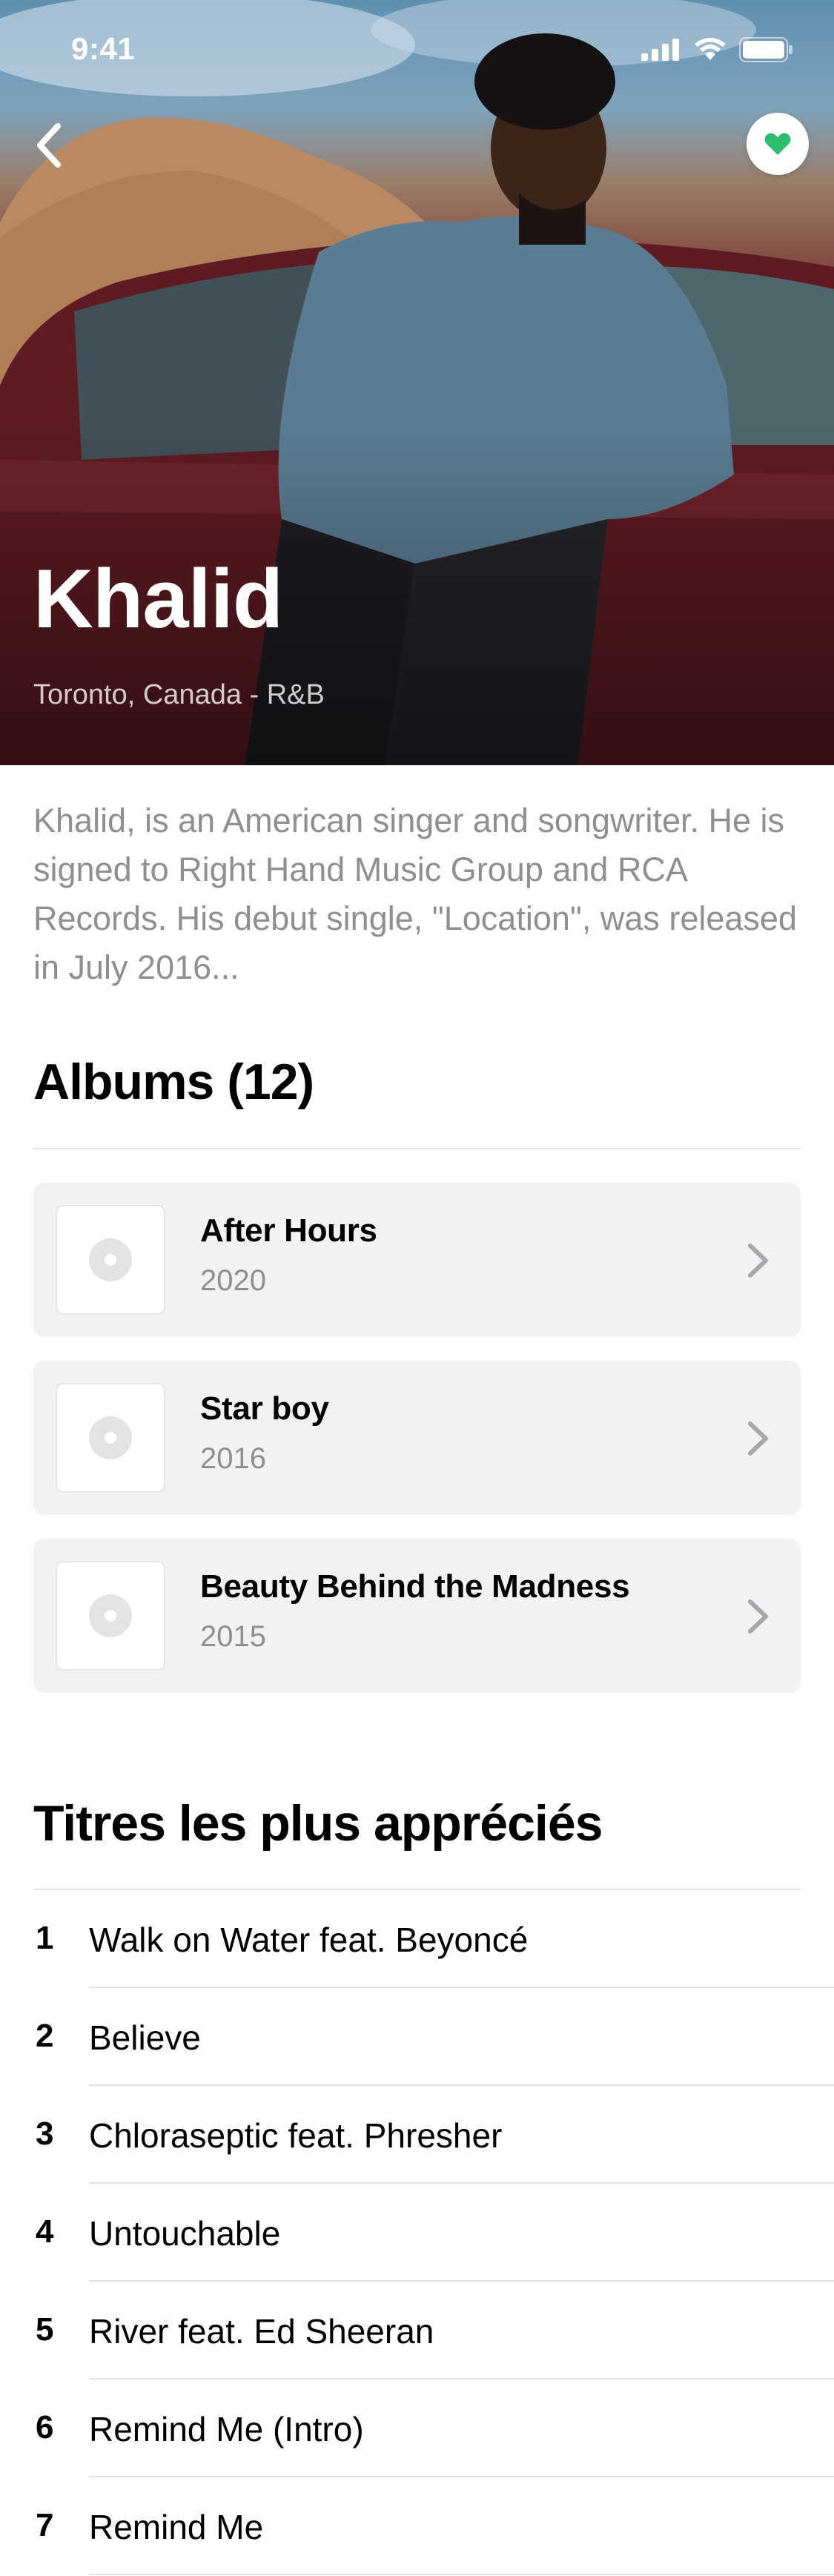 Image resolution: width=834 pixels, height=2576 pixels. What do you see at coordinates (45, 2134) in the screenshot?
I see `track-number: 3` at bounding box center [45, 2134].